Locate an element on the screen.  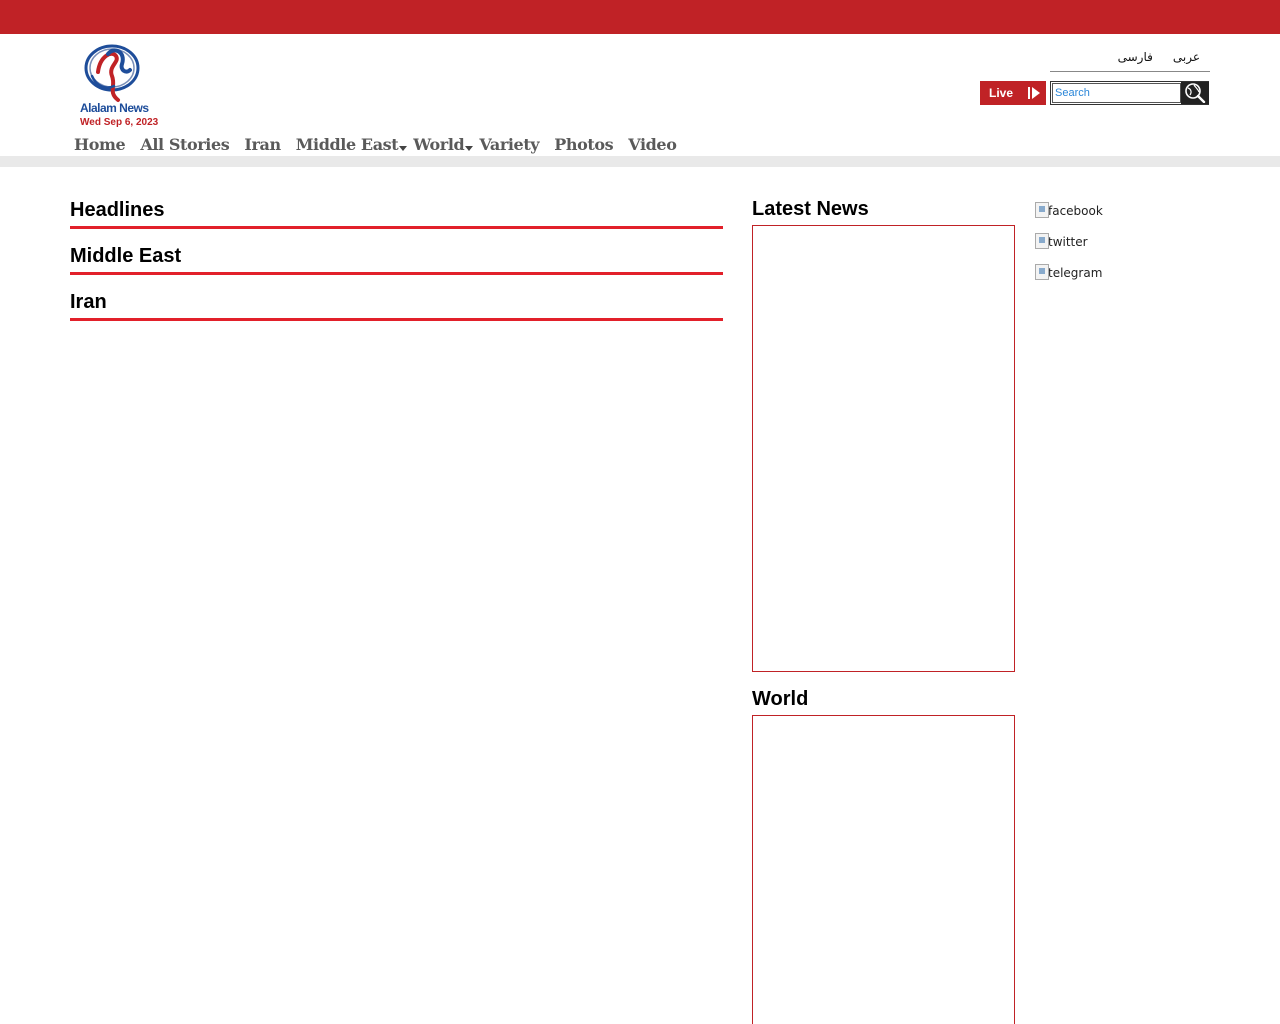
facebook-link: facebook is located at coordinates (1069, 208).